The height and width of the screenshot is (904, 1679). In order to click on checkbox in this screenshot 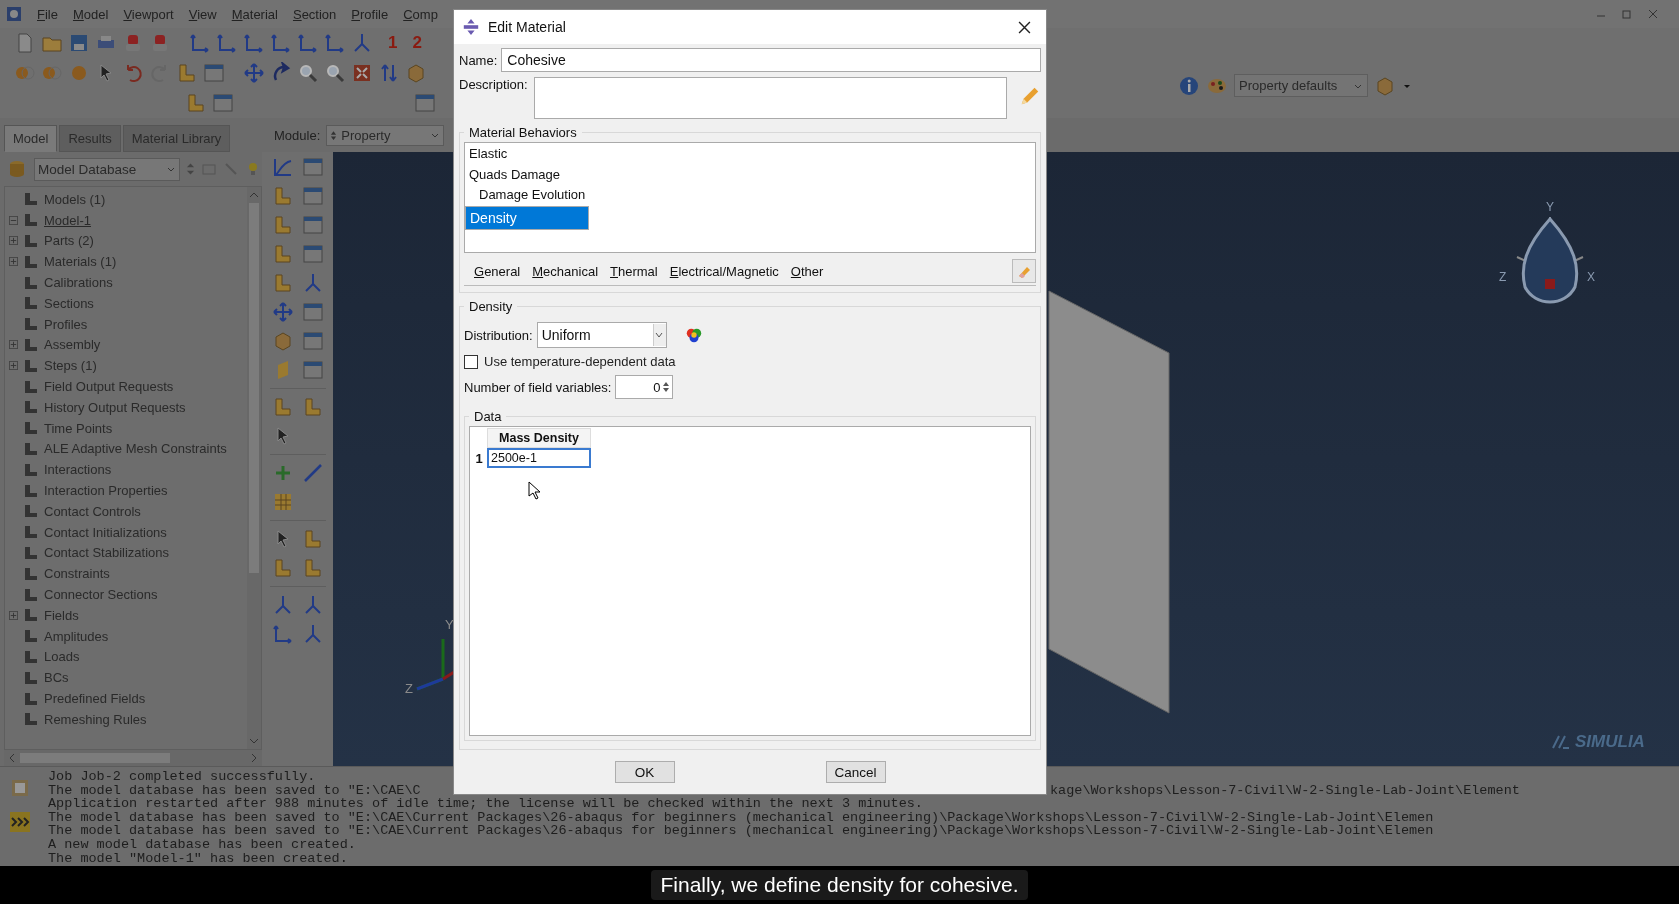, I will do `click(471, 361)`.